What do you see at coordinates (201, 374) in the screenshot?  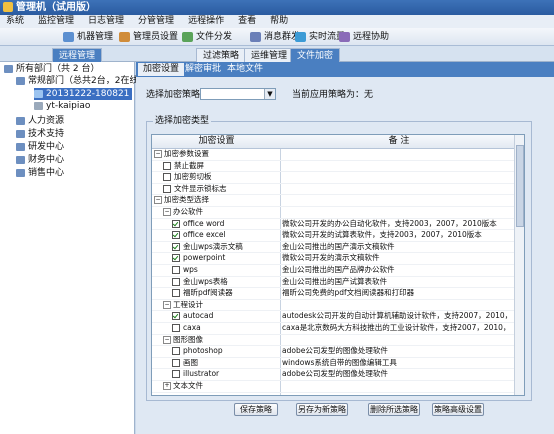 I see `row-label: illustrator` at bounding box center [201, 374].